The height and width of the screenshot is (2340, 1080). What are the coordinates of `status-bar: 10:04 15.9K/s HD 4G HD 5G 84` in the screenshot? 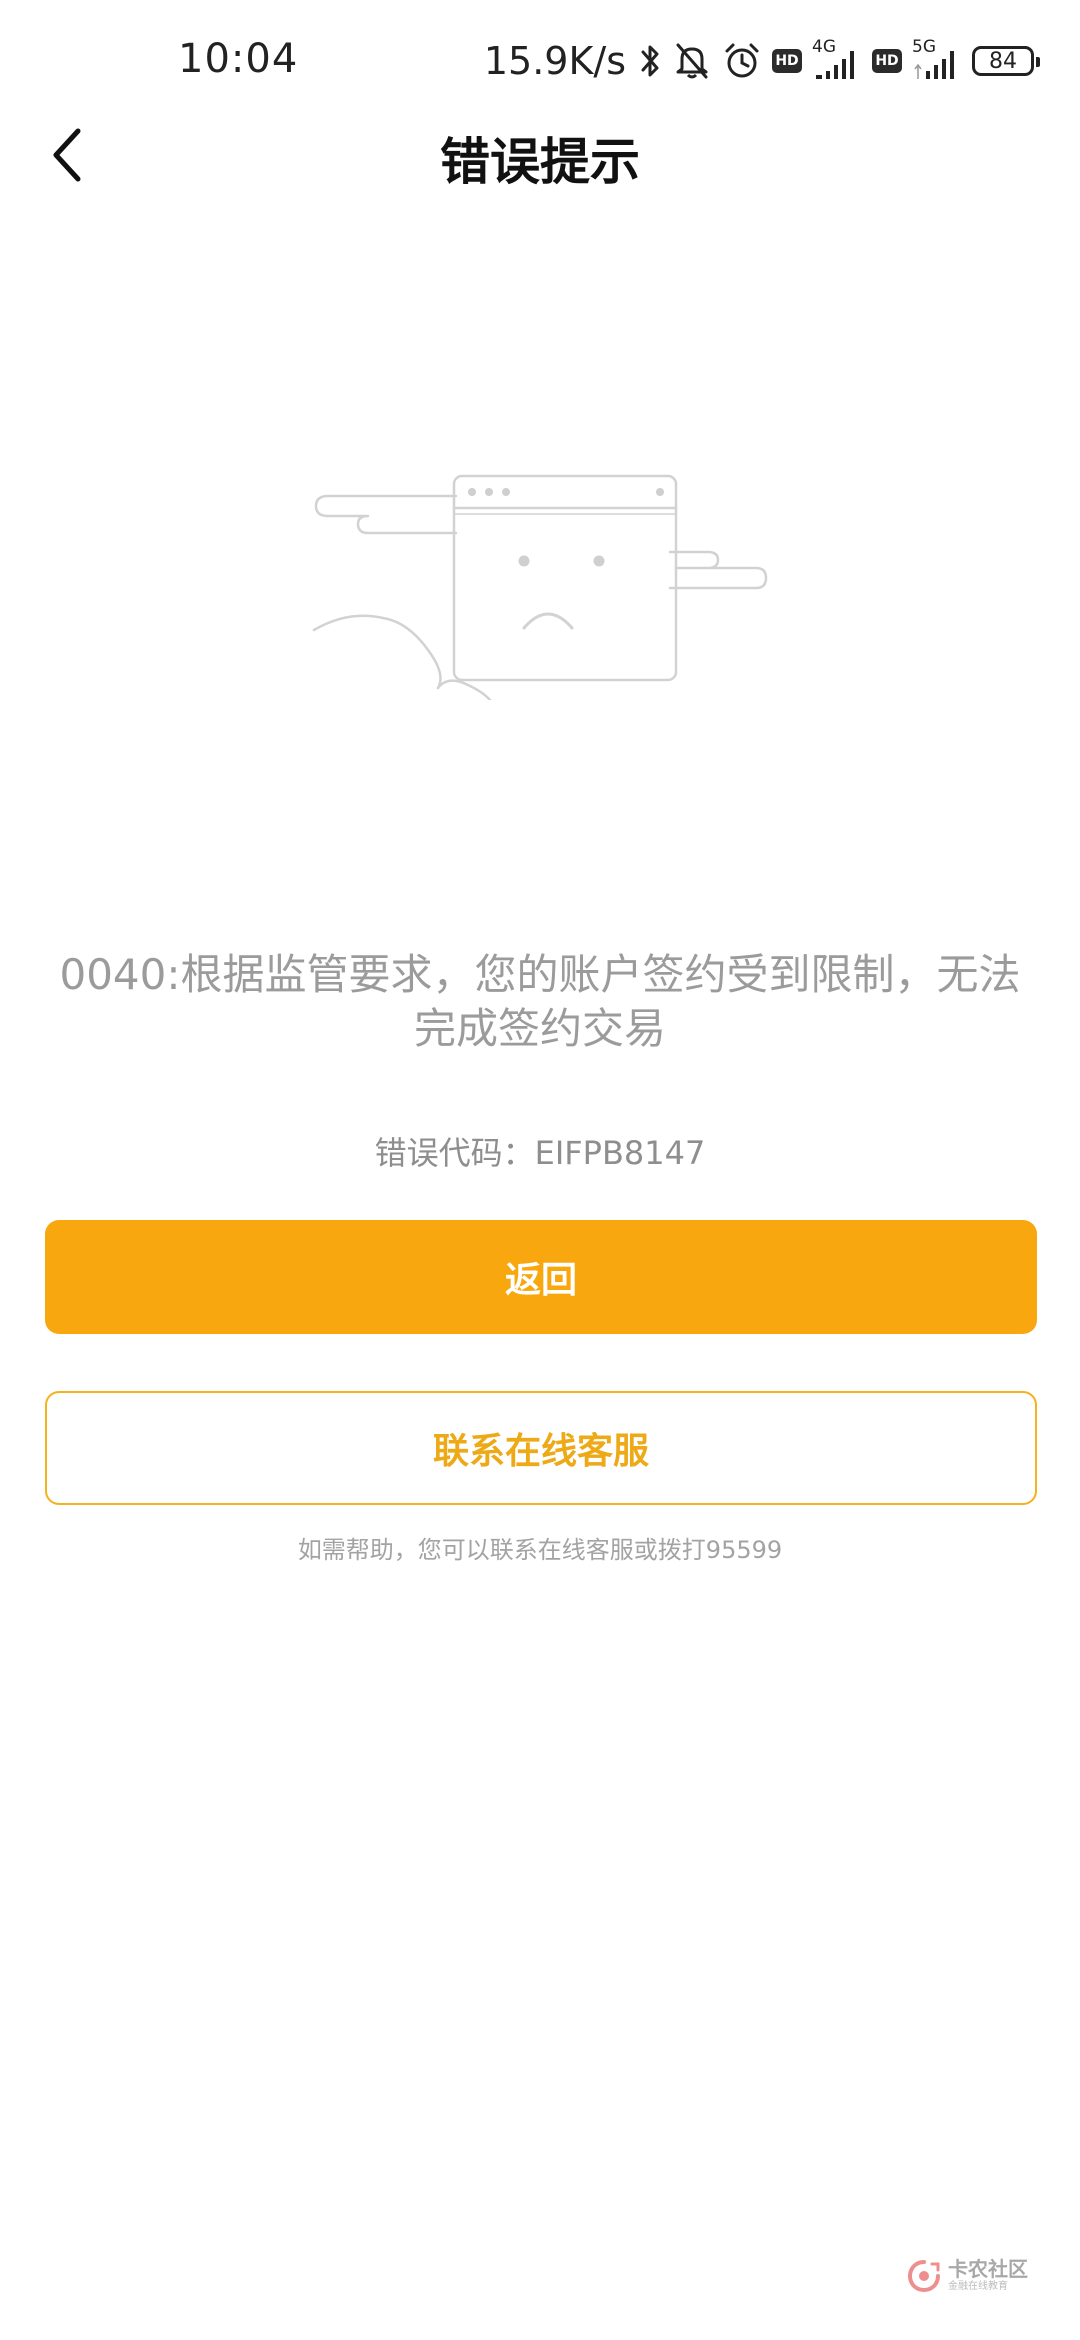 It's located at (540, 60).